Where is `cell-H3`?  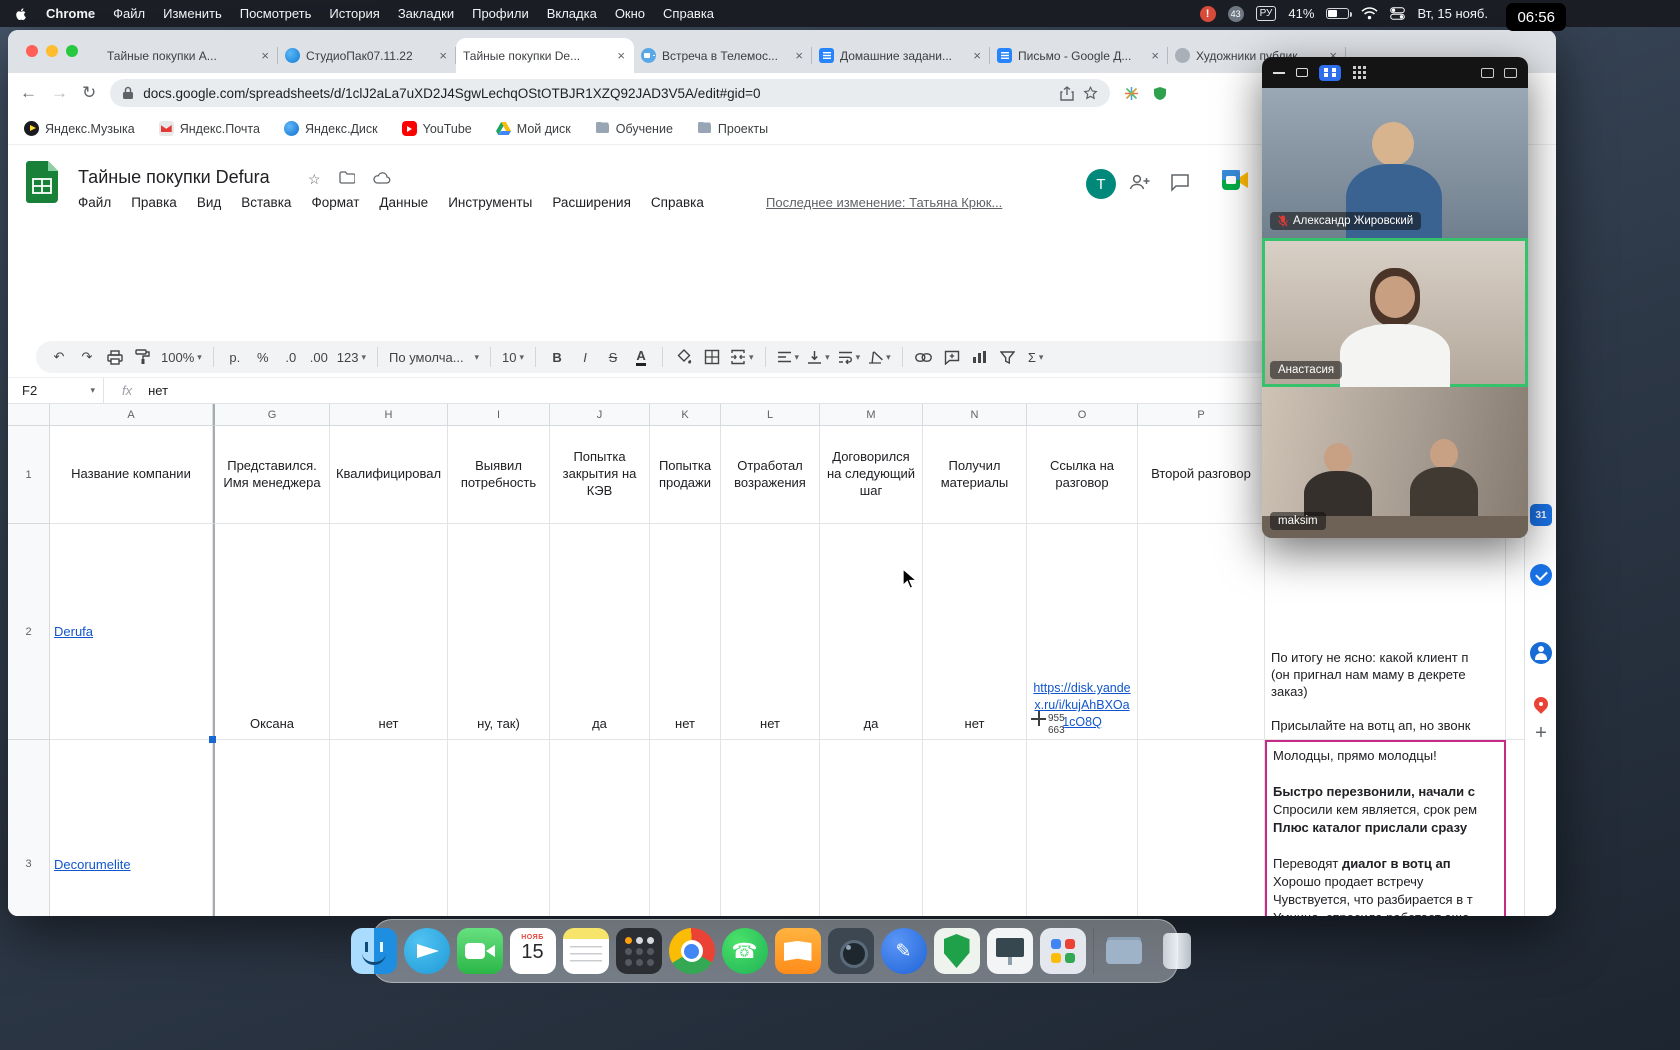 cell-H3 is located at coordinates (389, 828).